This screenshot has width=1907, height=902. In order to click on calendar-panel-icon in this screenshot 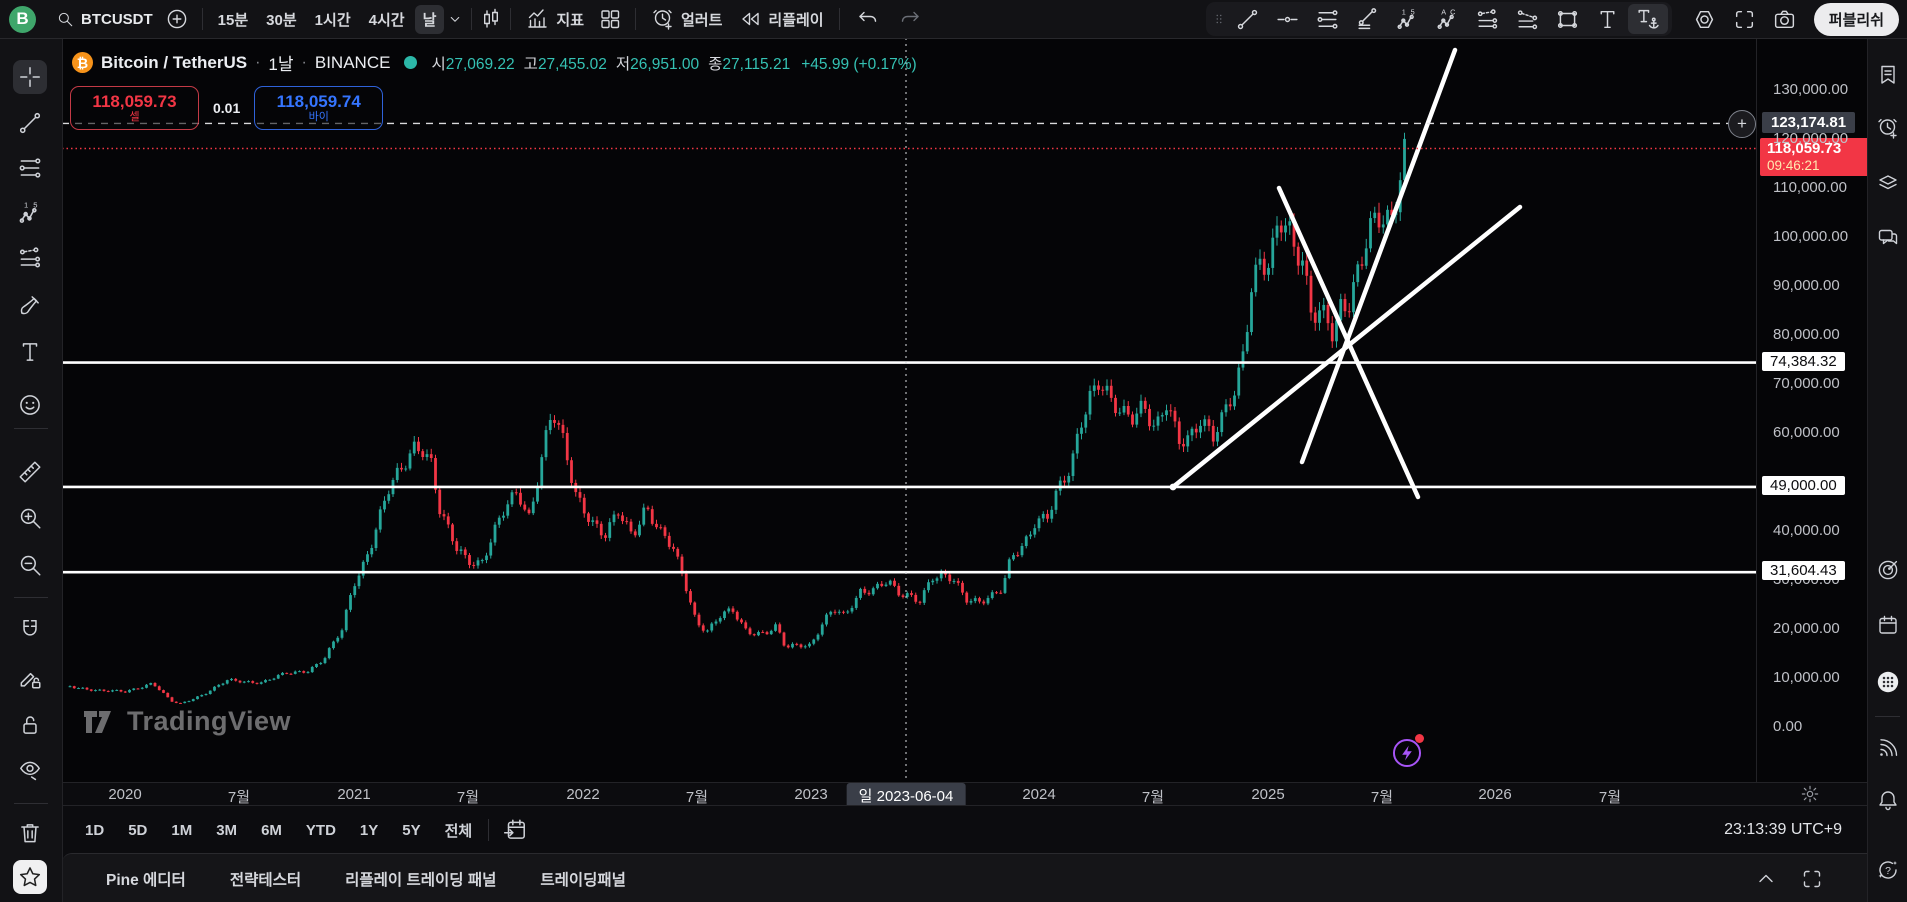, I will do `click(1888, 625)`.